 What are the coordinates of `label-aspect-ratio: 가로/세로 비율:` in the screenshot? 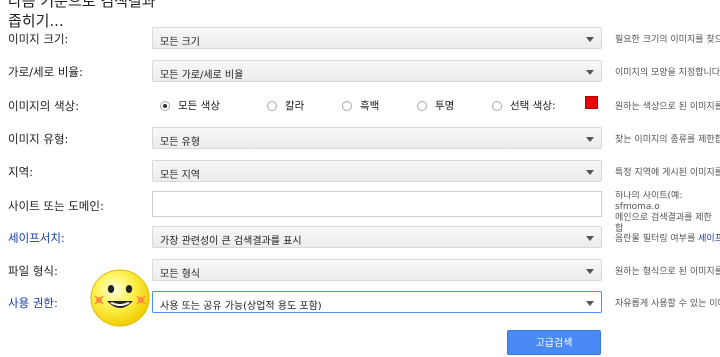 It's located at (45, 72).